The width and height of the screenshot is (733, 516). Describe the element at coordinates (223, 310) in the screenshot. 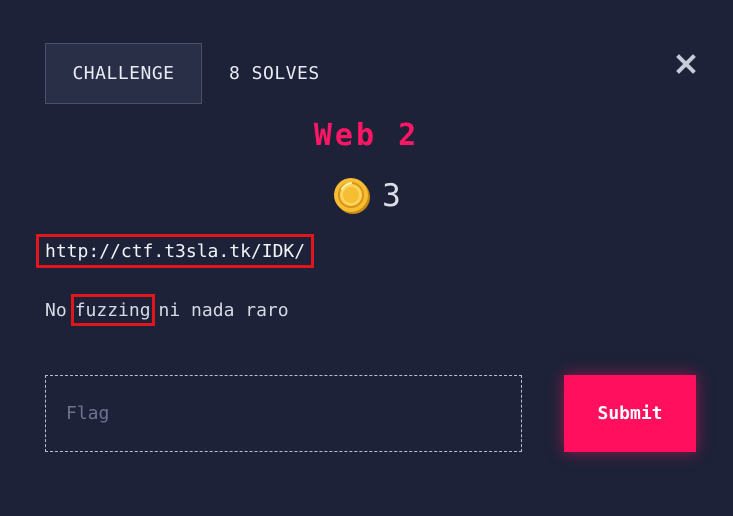

I see `description-suffix: ni nada raro` at that location.